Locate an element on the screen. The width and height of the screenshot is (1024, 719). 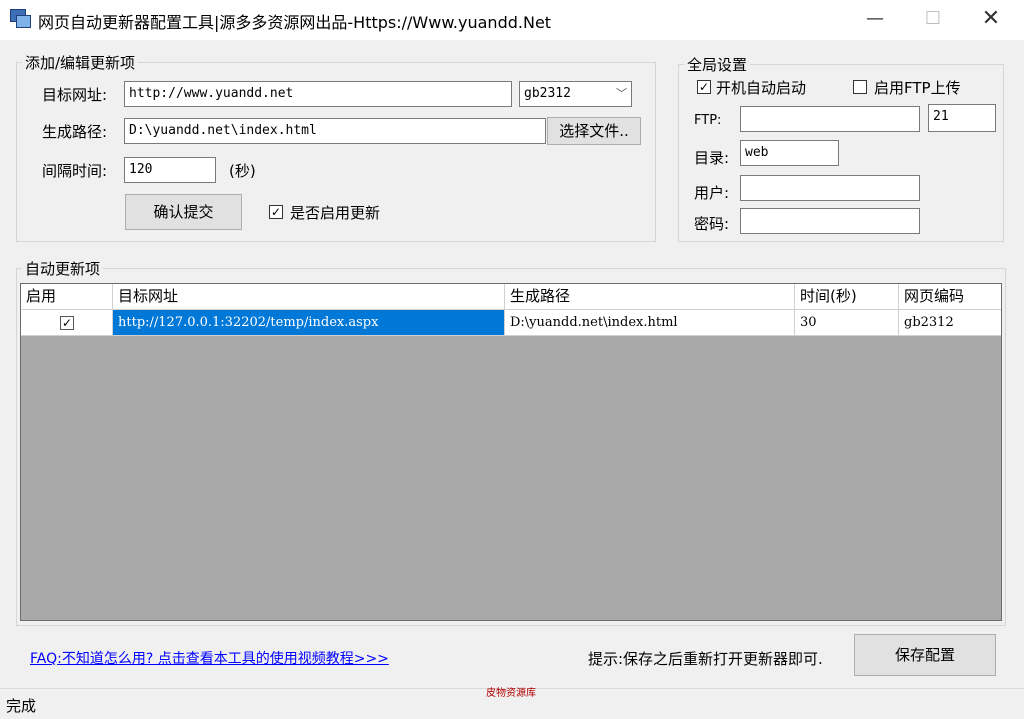
password-input is located at coordinates (830, 221).